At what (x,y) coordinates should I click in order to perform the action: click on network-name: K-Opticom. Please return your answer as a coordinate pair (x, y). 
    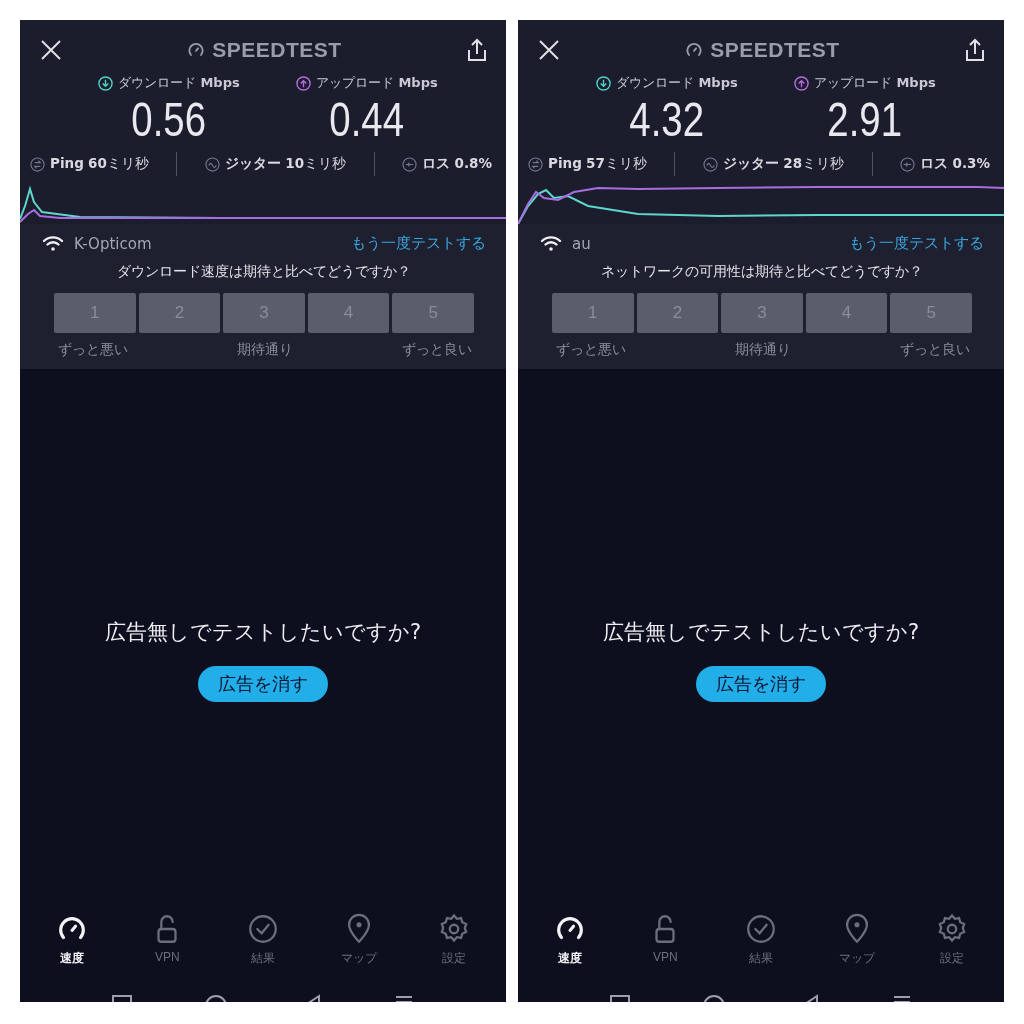
    Looking at the image, I should click on (113, 243).